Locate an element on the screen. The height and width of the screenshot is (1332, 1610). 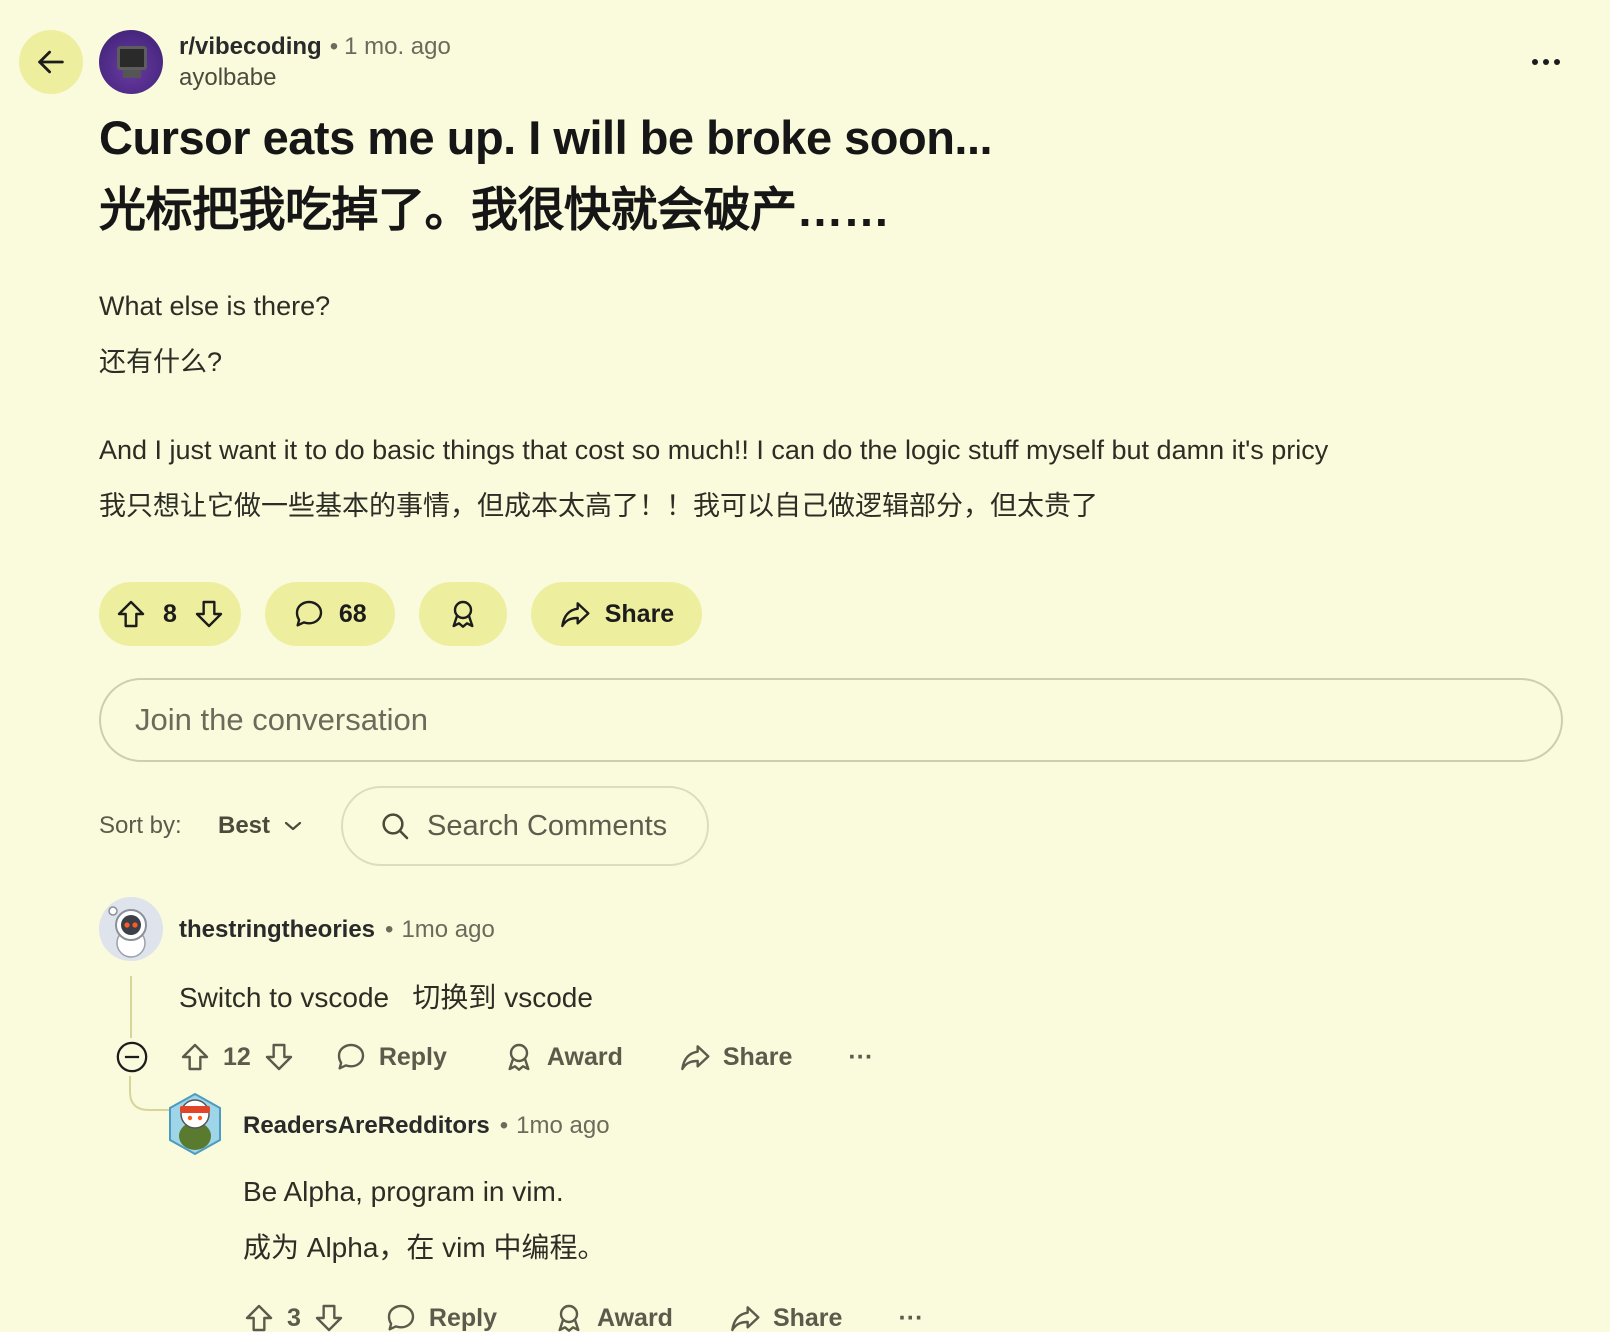
subreddit-name: r/vibecoding is located at coordinates (250, 46).